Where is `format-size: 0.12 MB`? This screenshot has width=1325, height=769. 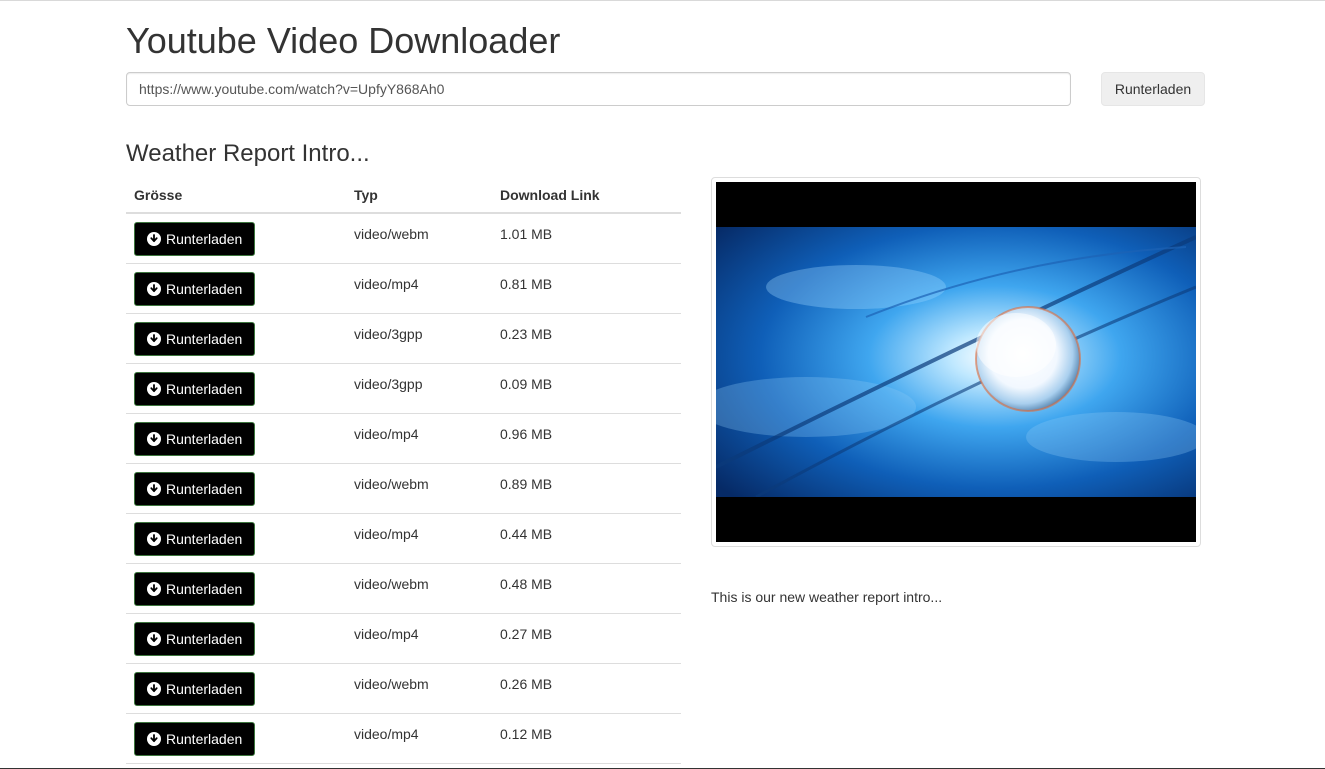 format-size: 0.12 MB is located at coordinates (586, 738).